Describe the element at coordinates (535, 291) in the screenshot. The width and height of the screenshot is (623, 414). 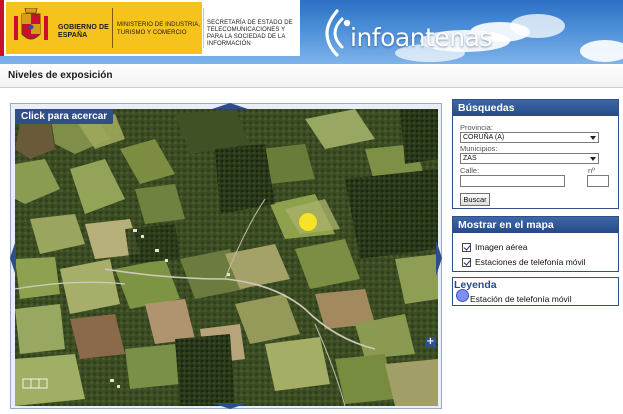
I see `legend-panel: Leyenda Estación de telefonía móvil` at that location.